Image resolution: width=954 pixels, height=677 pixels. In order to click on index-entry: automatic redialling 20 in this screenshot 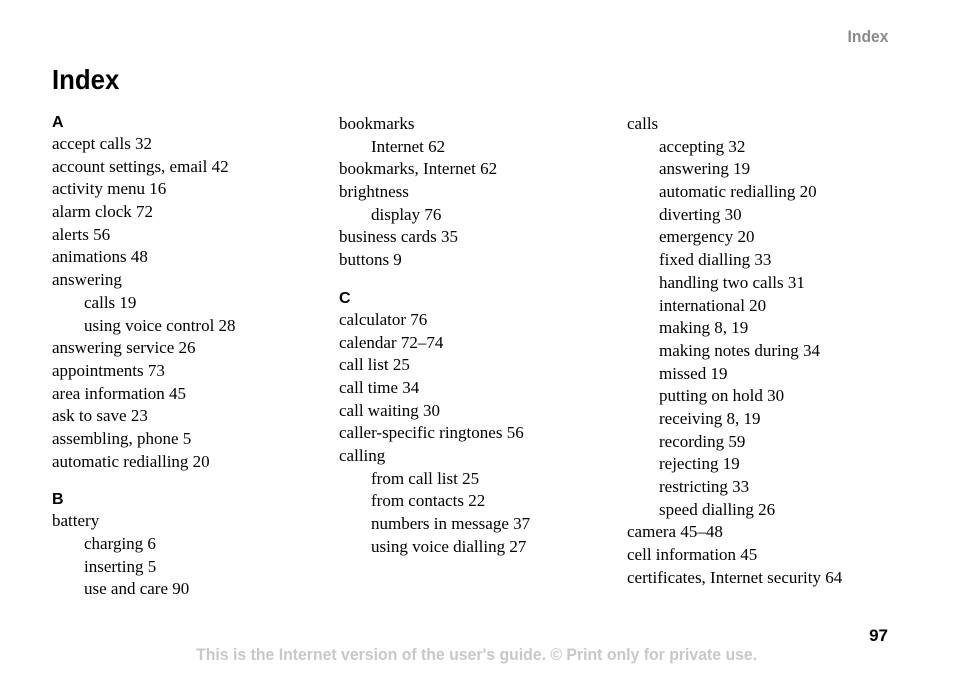, I will do `click(131, 461)`.